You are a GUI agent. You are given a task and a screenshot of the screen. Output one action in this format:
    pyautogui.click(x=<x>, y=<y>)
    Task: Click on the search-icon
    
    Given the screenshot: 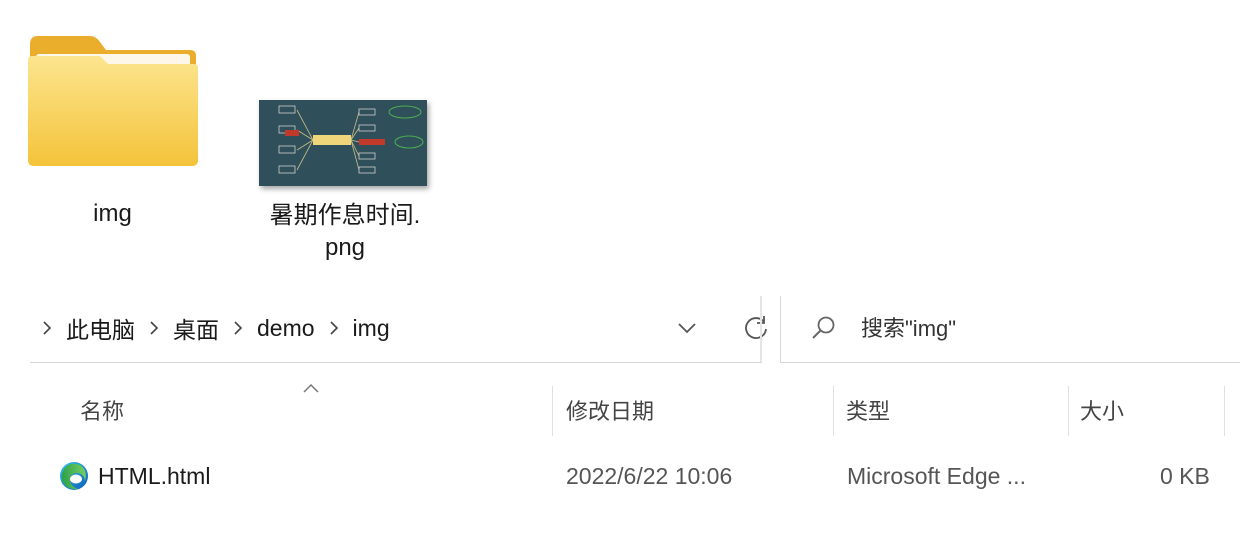 What is the action you would take?
    pyautogui.click(x=823, y=327)
    